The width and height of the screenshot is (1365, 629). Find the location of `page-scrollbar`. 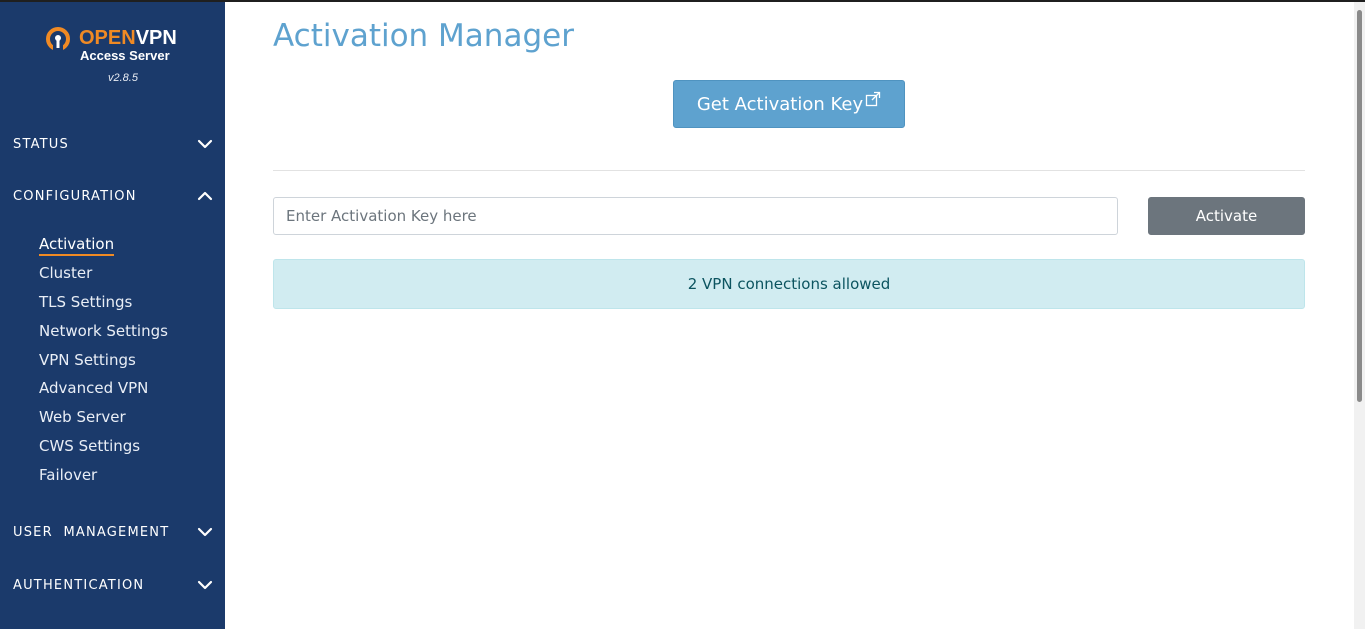

page-scrollbar is located at coordinates (1359, 315).